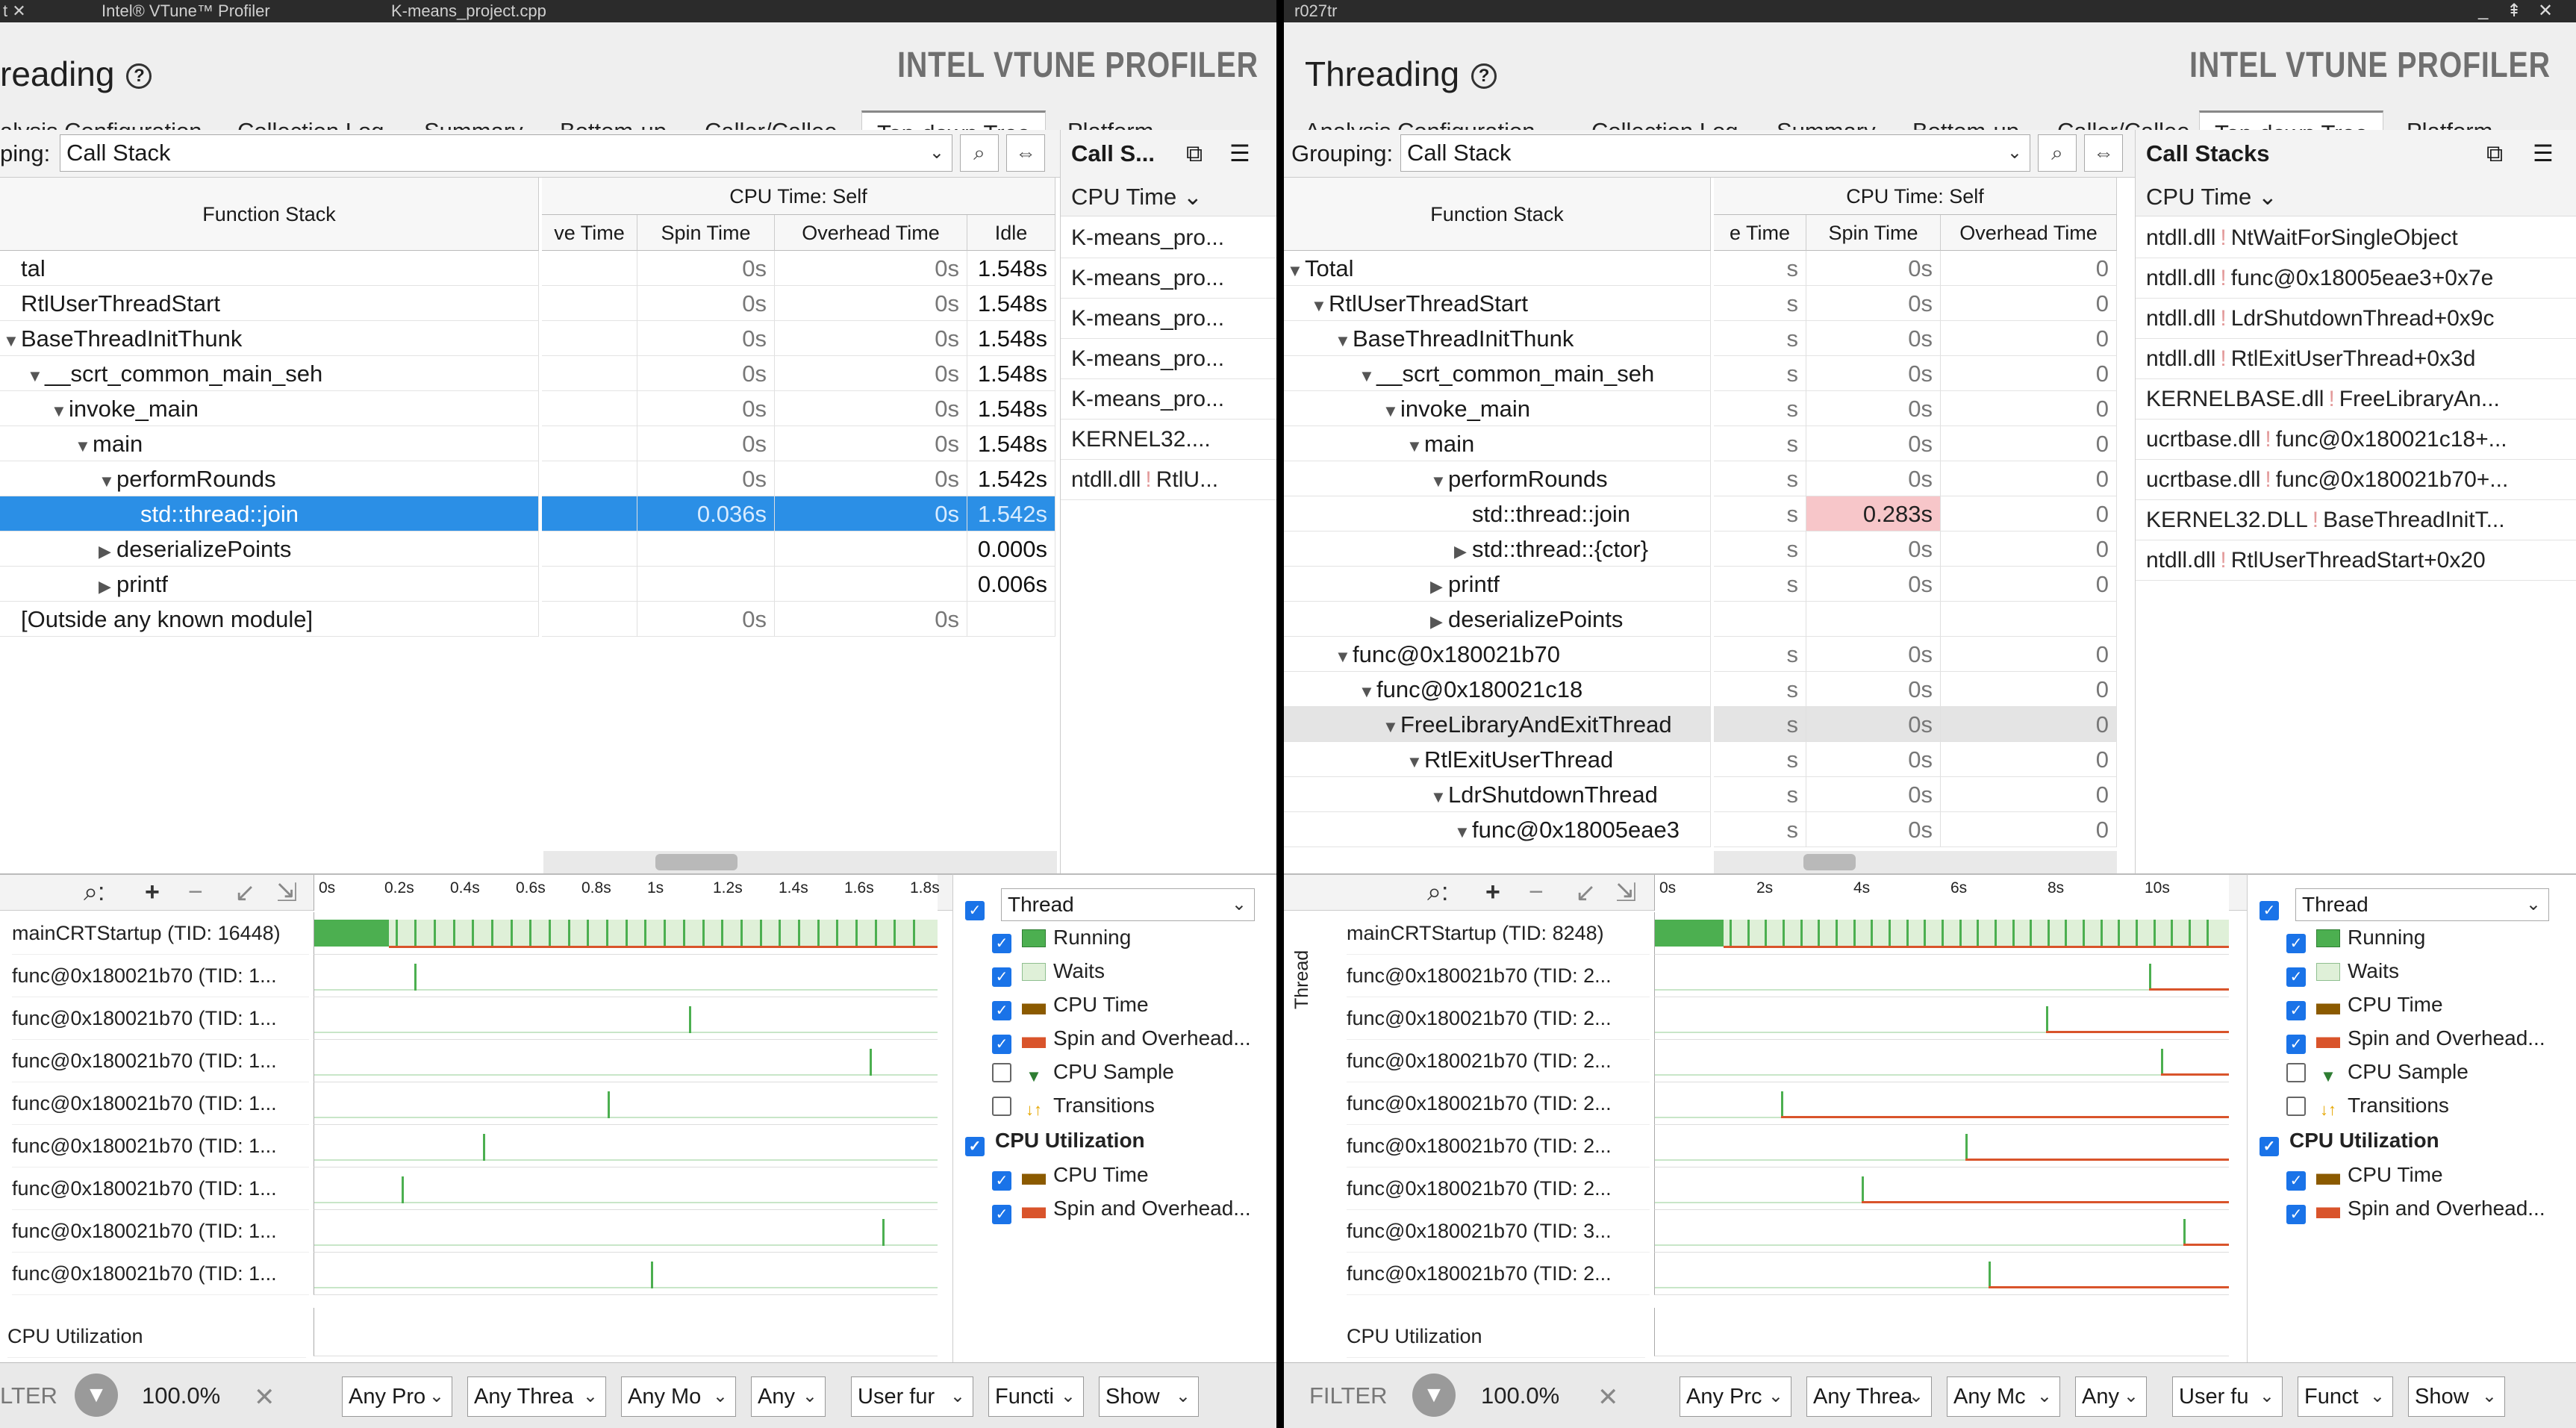  What do you see at coordinates (1869, 1396) in the screenshot?
I see `filter-dropdown: Any Threa ⌄` at bounding box center [1869, 1396].